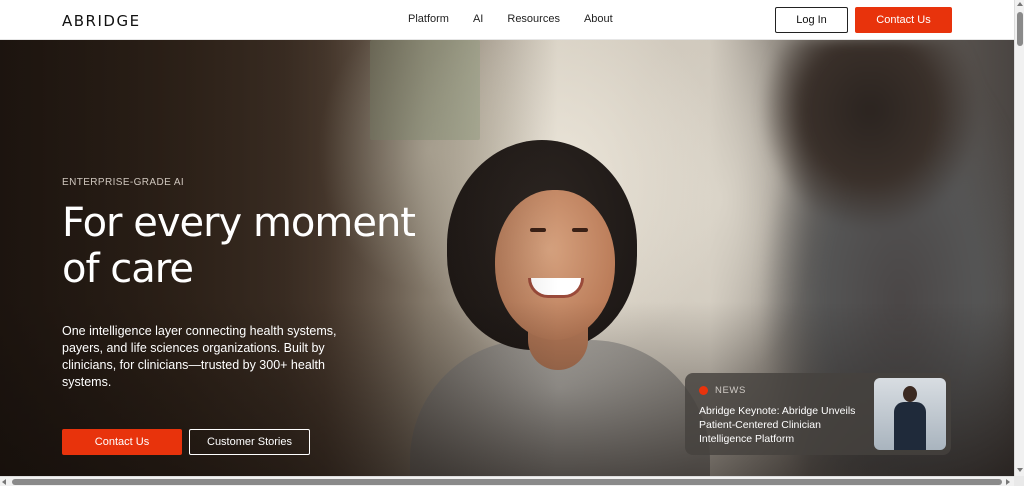 Image resolution: width=1024 pixels, height=486 pixels. I want to click on scroll-down-icon, so click(1020, 470).